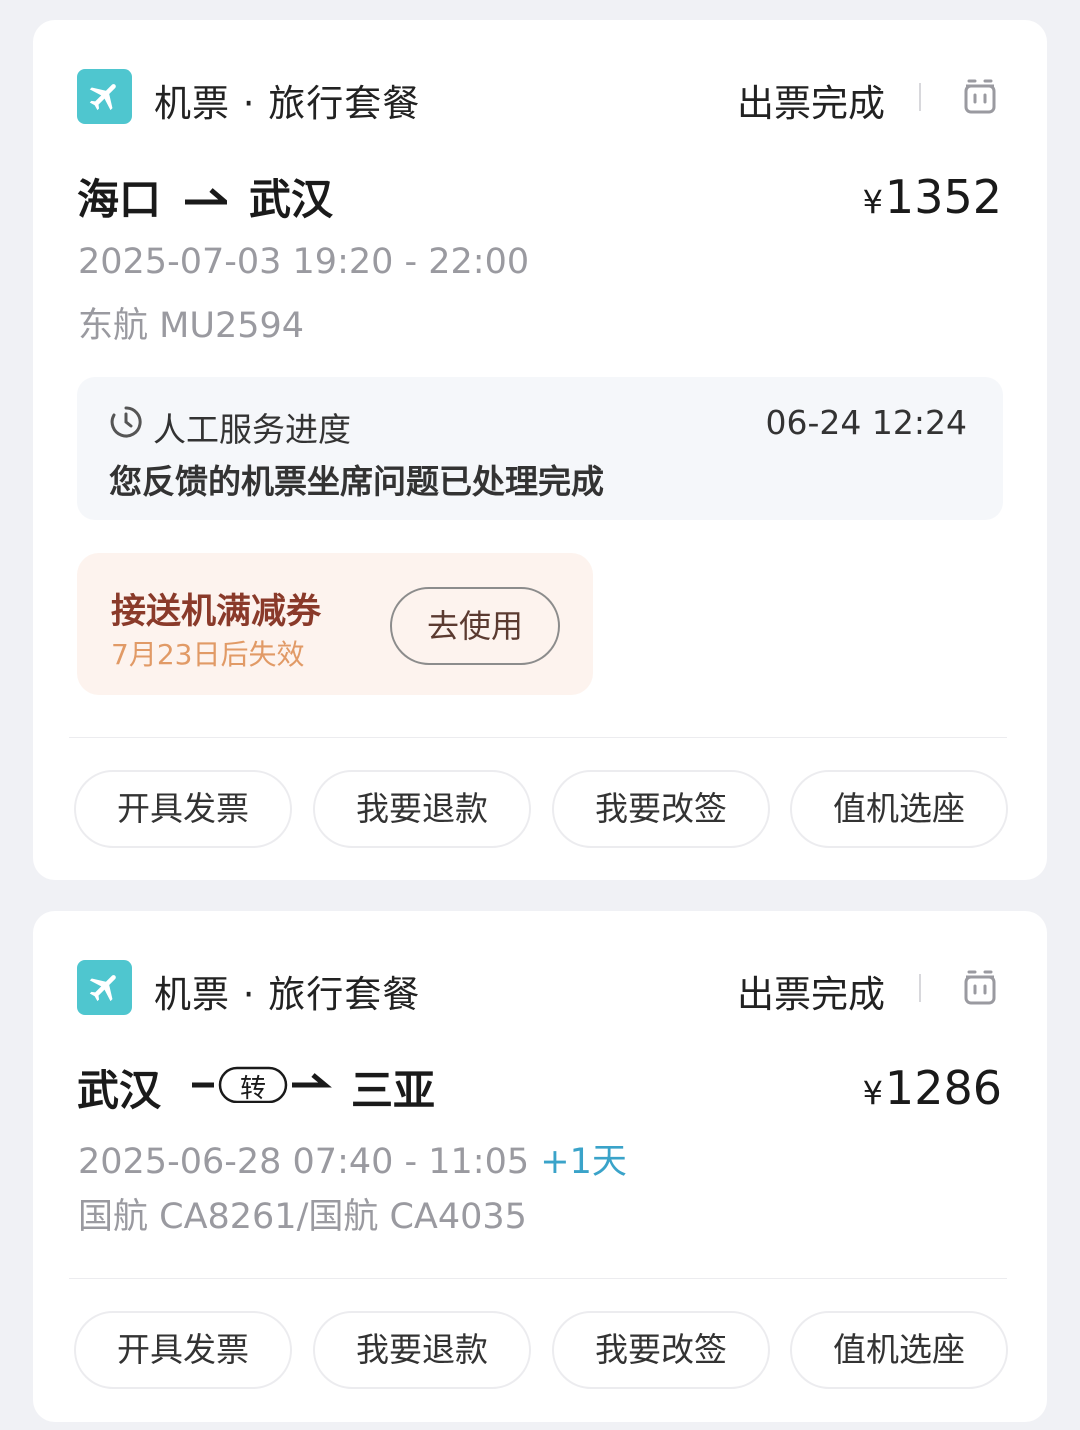  I want to click on departure-city: 武汉, so click(119, 1090).